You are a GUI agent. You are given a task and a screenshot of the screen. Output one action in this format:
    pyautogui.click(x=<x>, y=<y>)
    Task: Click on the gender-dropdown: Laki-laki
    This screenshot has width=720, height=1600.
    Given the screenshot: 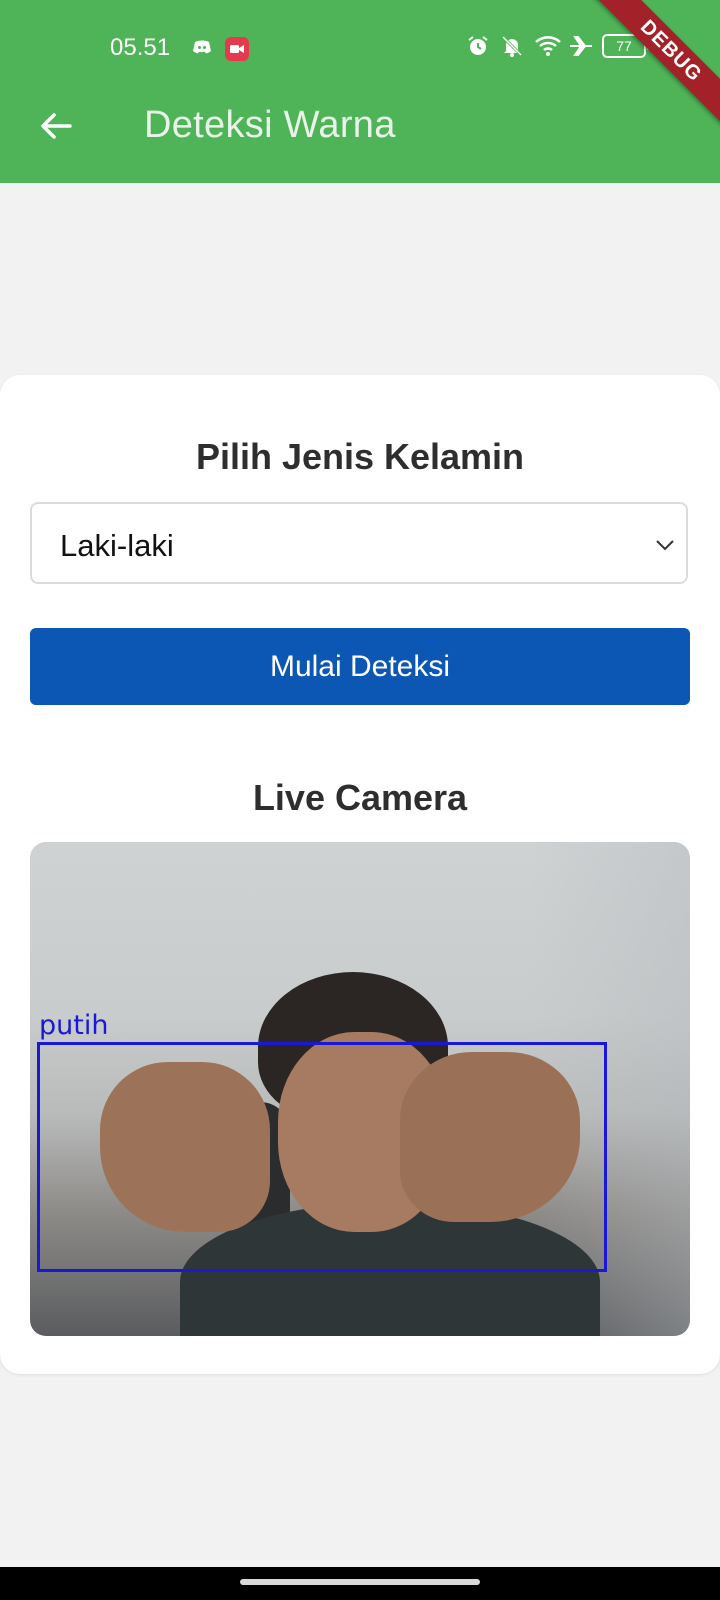 What is the action you would take?
    pyautogui.click(x=359, y=543)
    